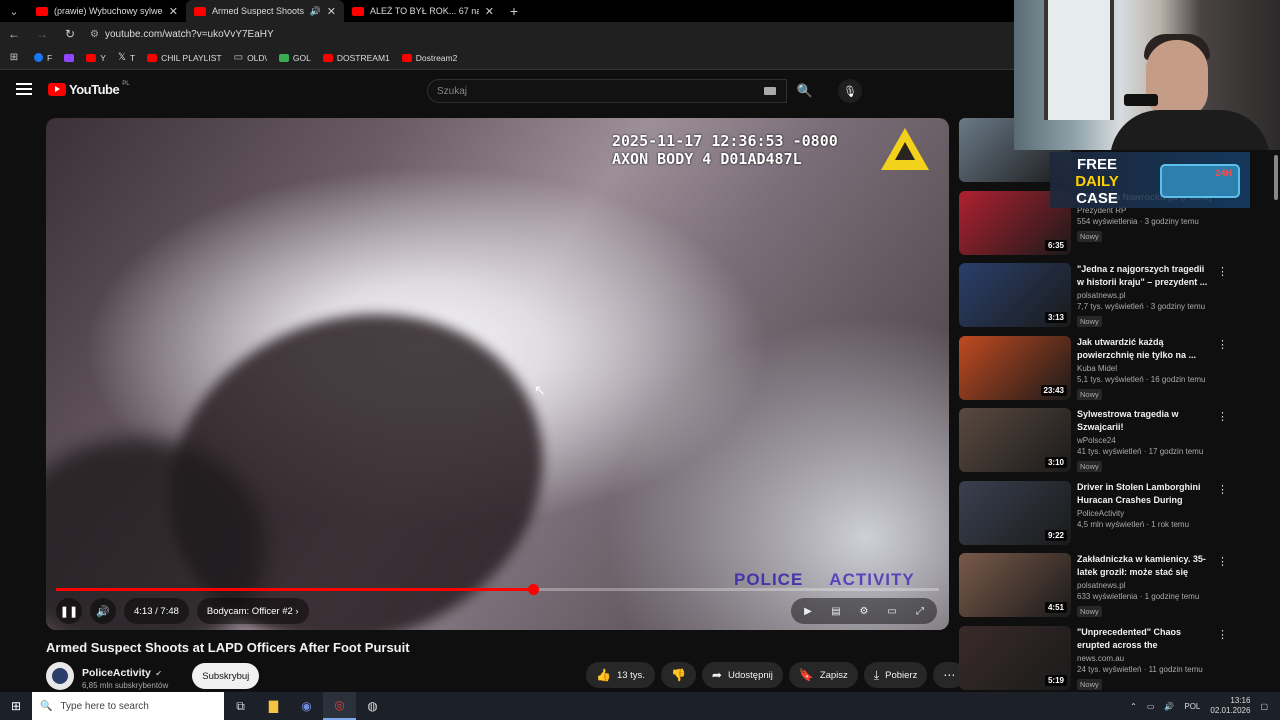 The width and height of the screenshot is (1280, 720). I want to click on browser-tab-1: (prawie) Wybuchowy sylwester ✕, so click(107, 11).